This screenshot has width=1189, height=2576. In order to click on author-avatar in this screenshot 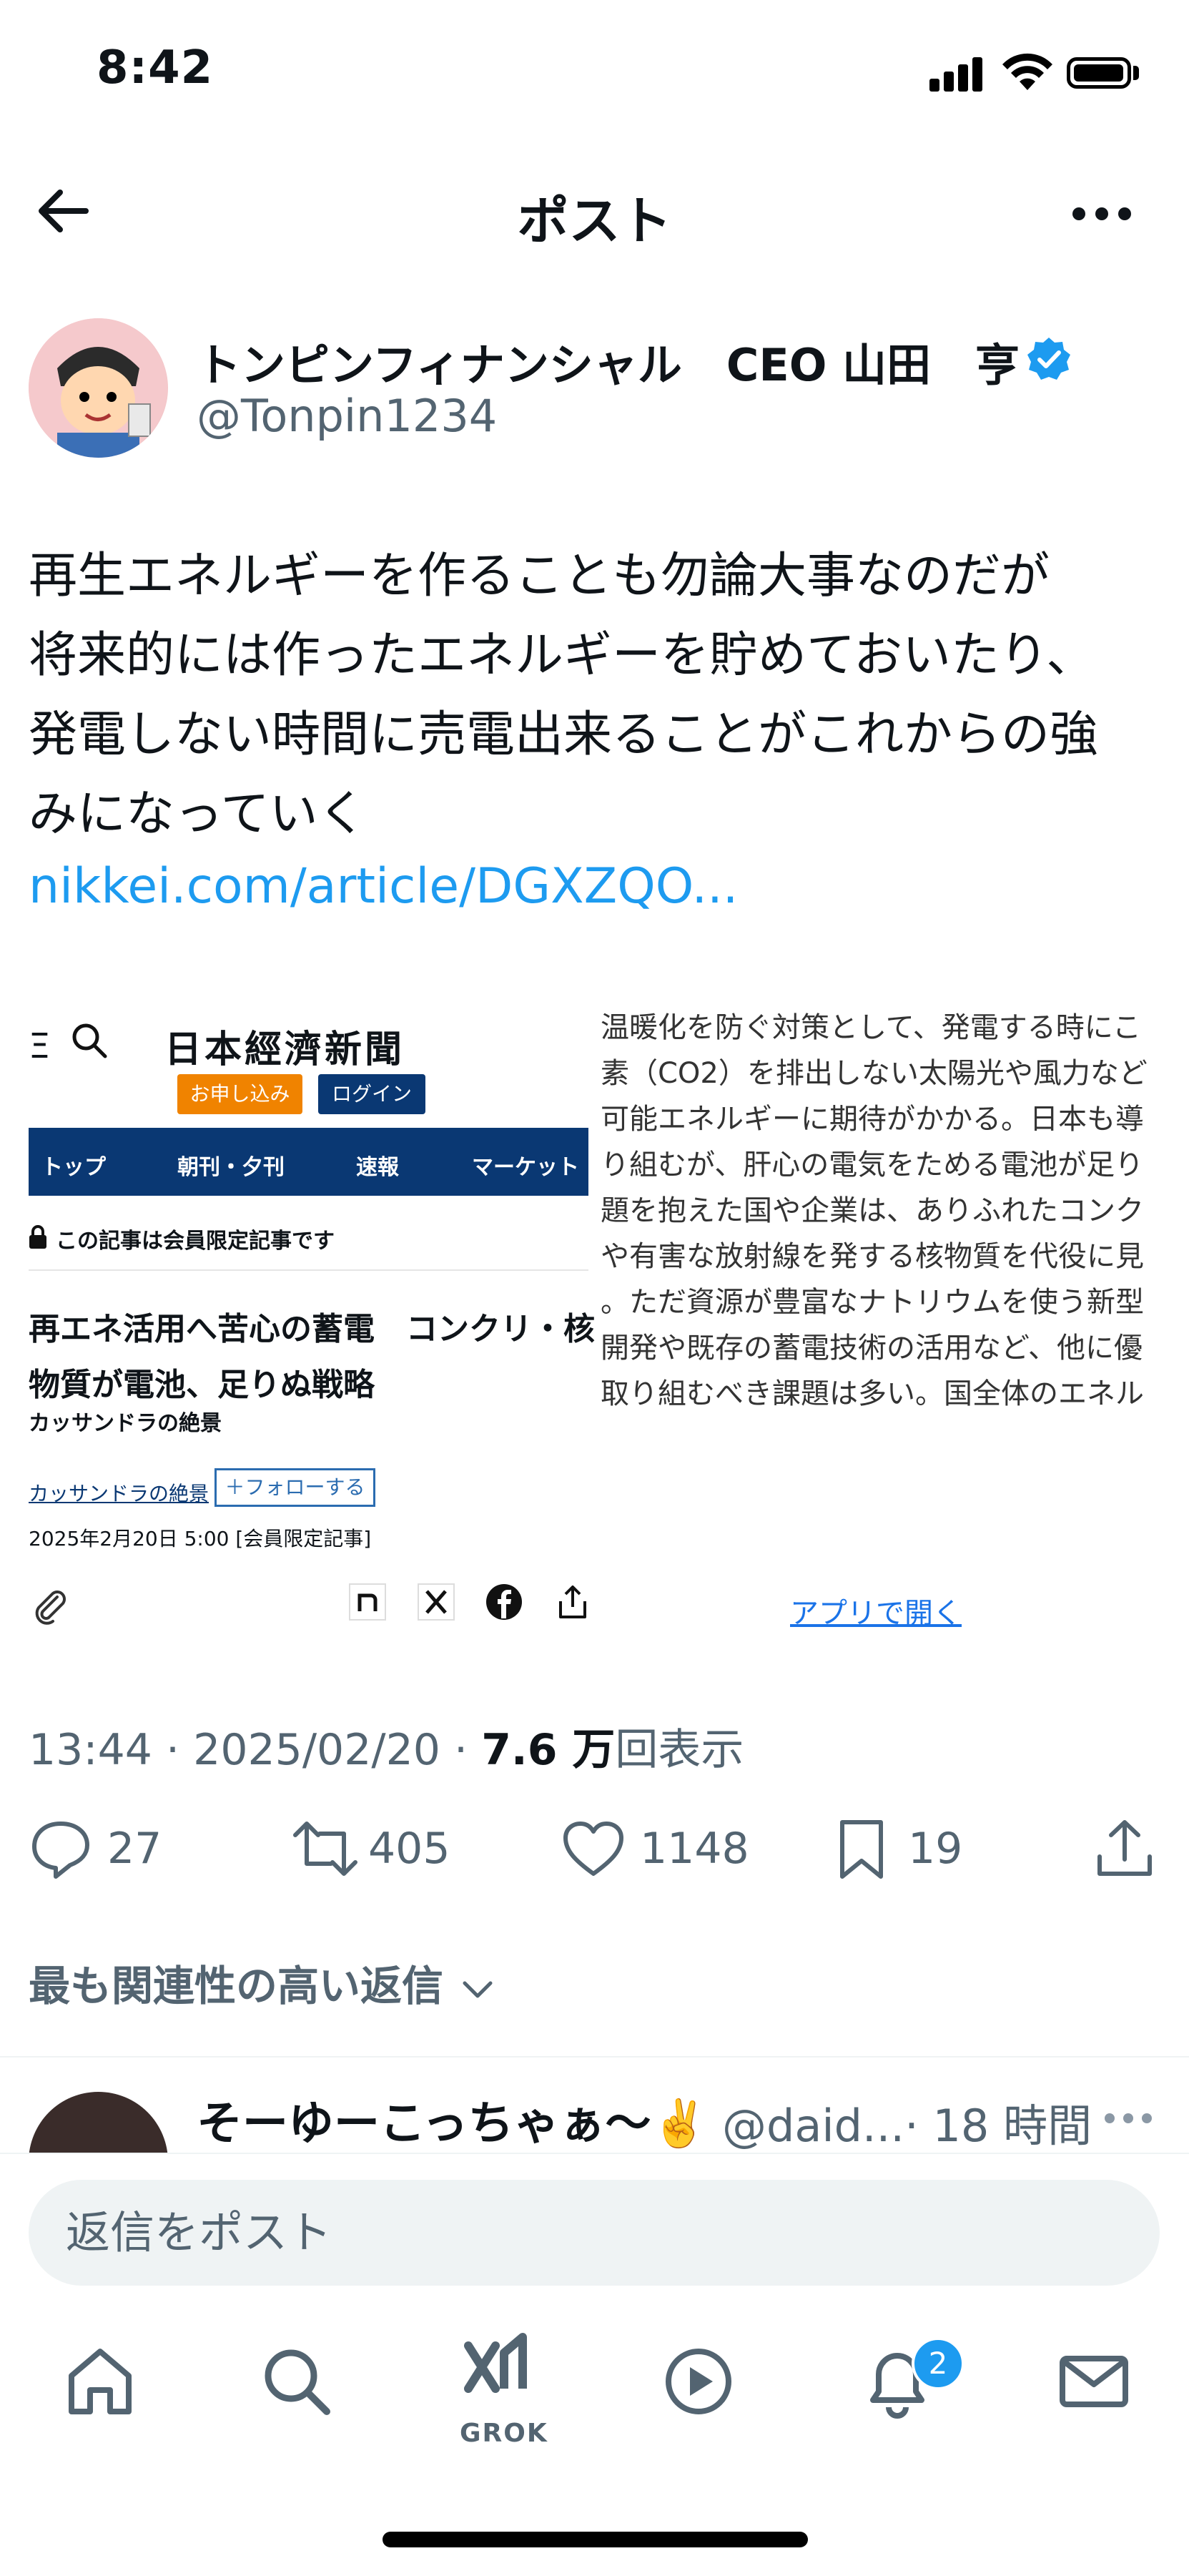, I will do `click(98, 388)`.